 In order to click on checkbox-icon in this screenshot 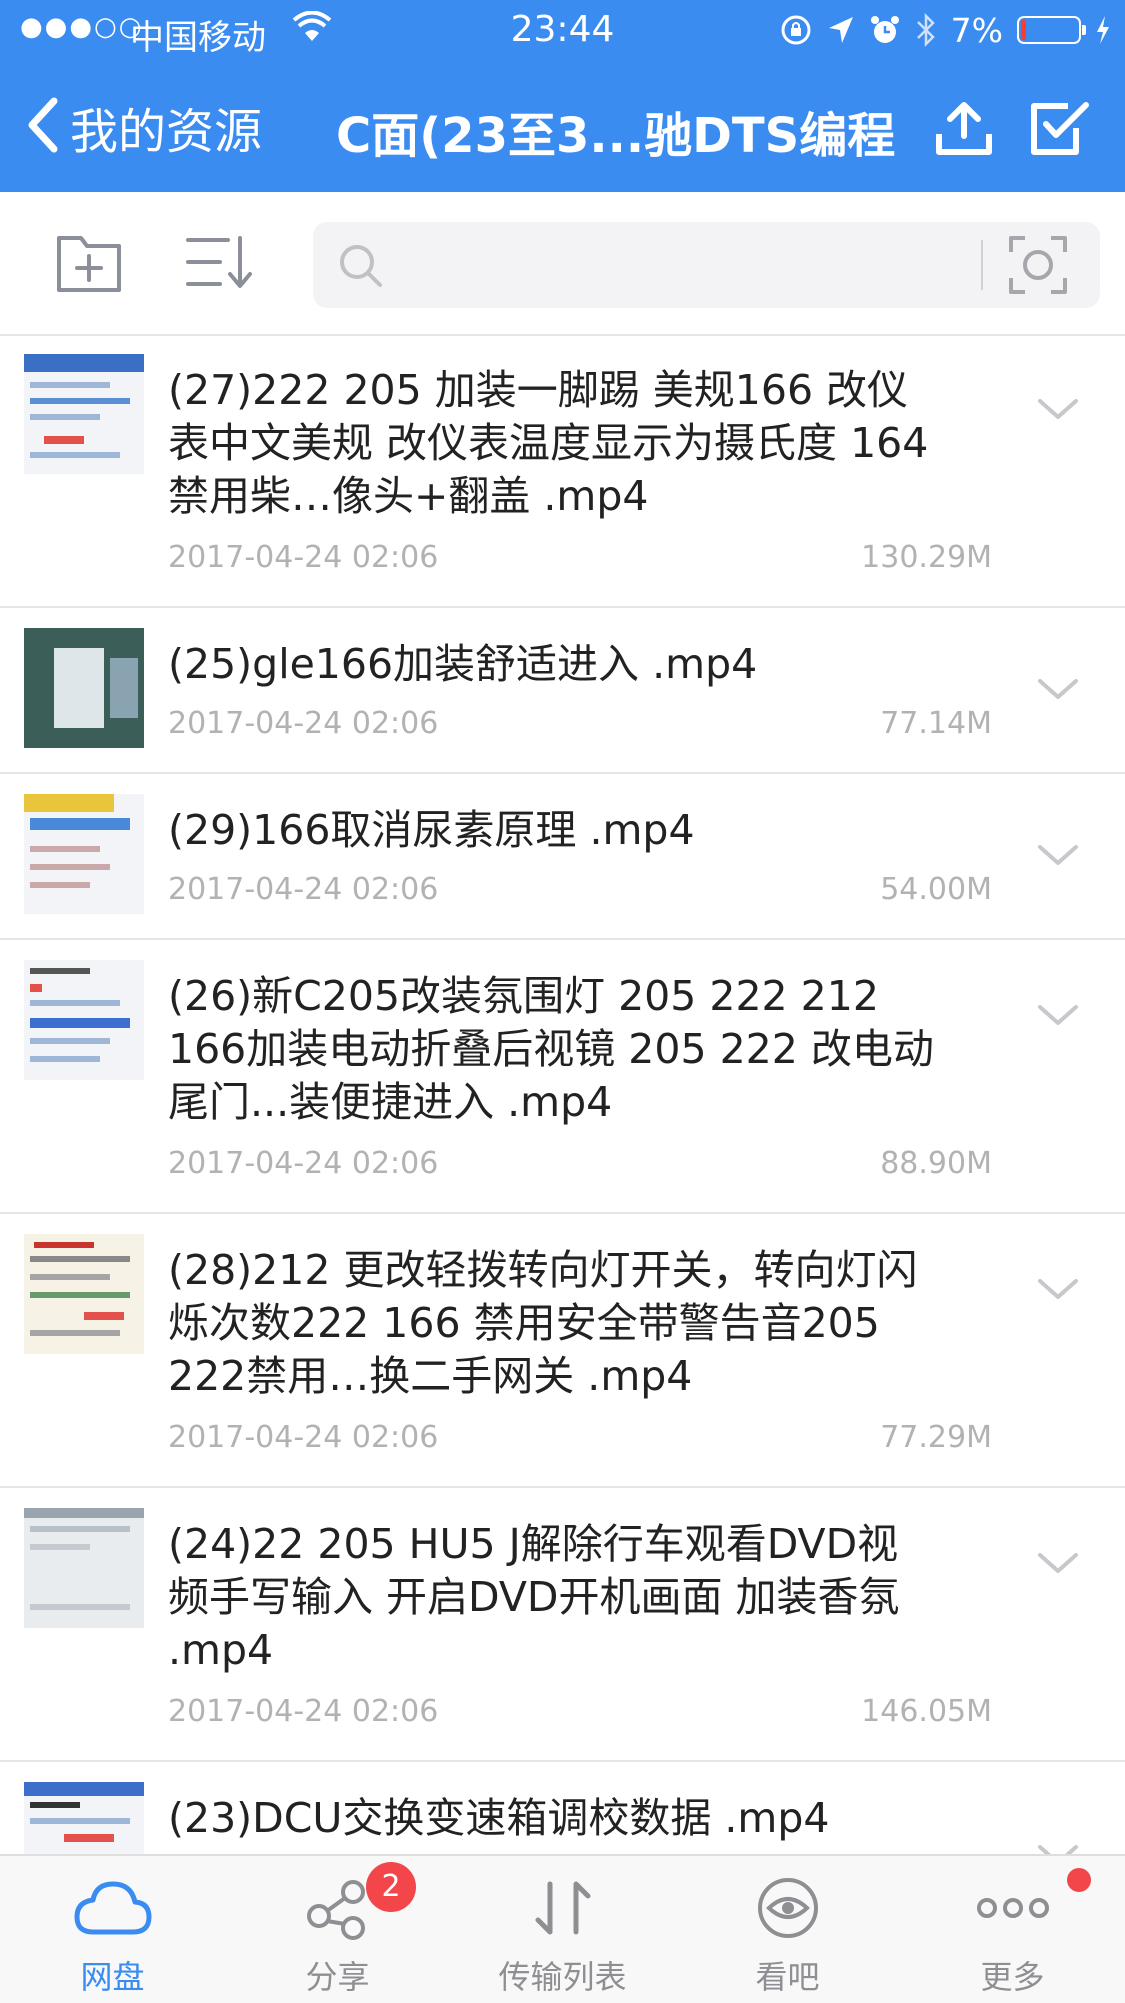, I will do `click(1060, 131)`.